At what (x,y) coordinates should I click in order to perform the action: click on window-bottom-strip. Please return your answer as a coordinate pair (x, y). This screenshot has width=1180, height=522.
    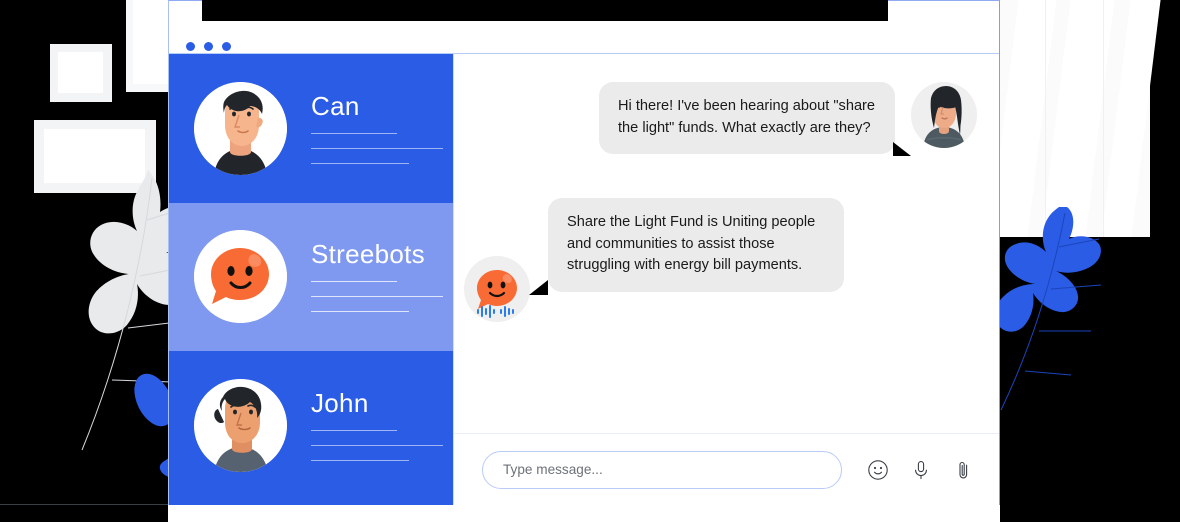
    Looking at the image, I should click on (584, 513).